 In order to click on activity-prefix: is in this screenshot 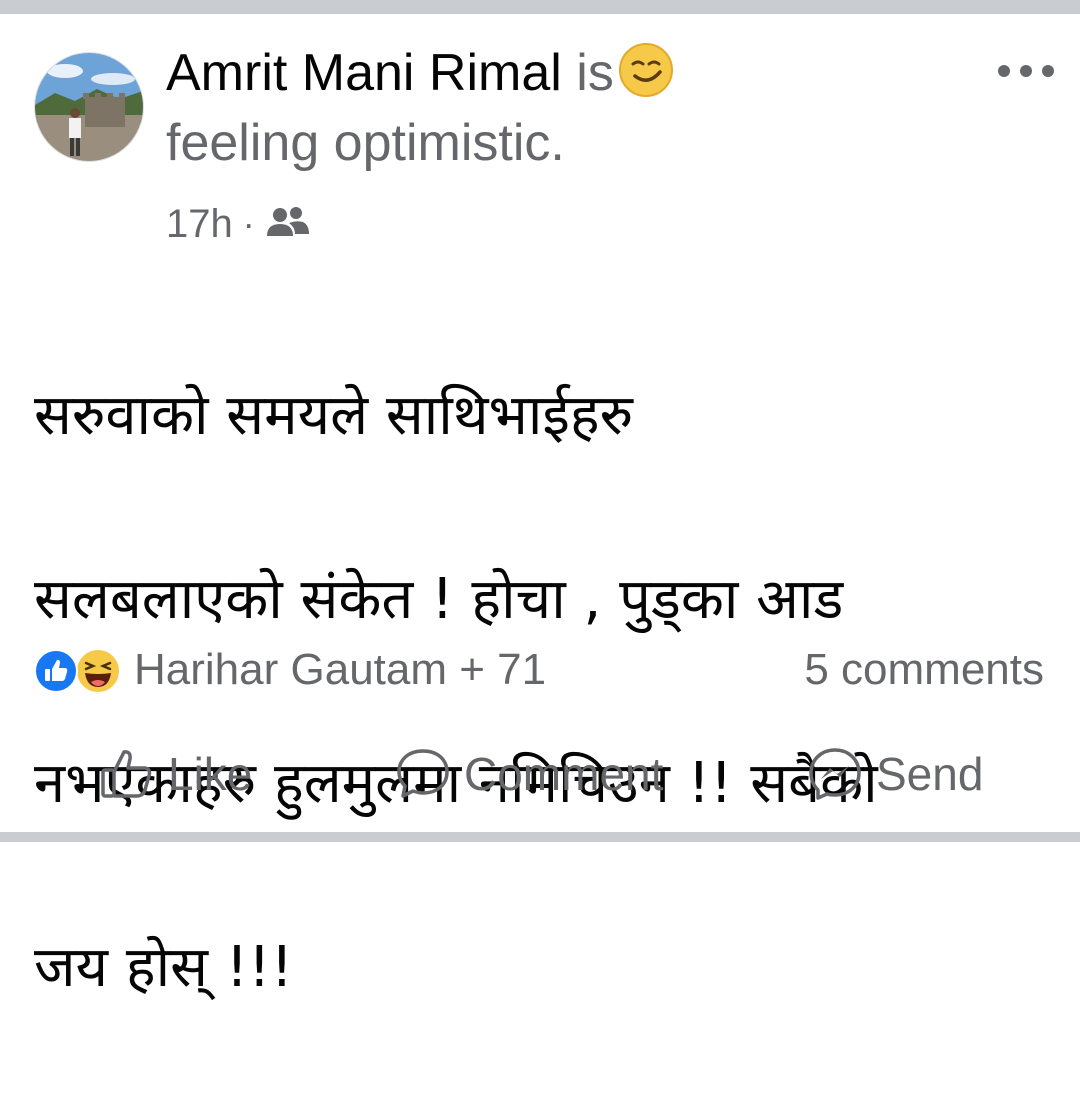, I will do `click(595, 73)`.